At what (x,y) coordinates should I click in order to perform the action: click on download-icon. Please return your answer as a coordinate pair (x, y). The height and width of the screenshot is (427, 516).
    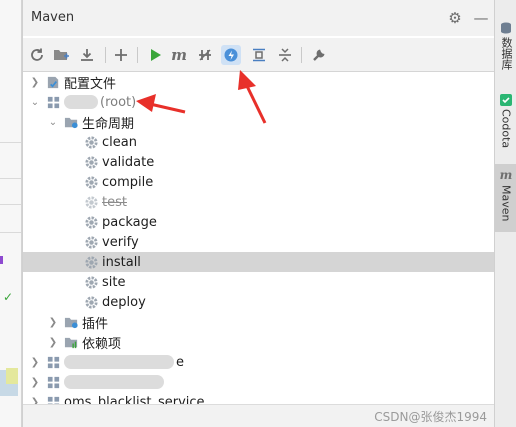
    Looking at the image, I should click on (87, 55).